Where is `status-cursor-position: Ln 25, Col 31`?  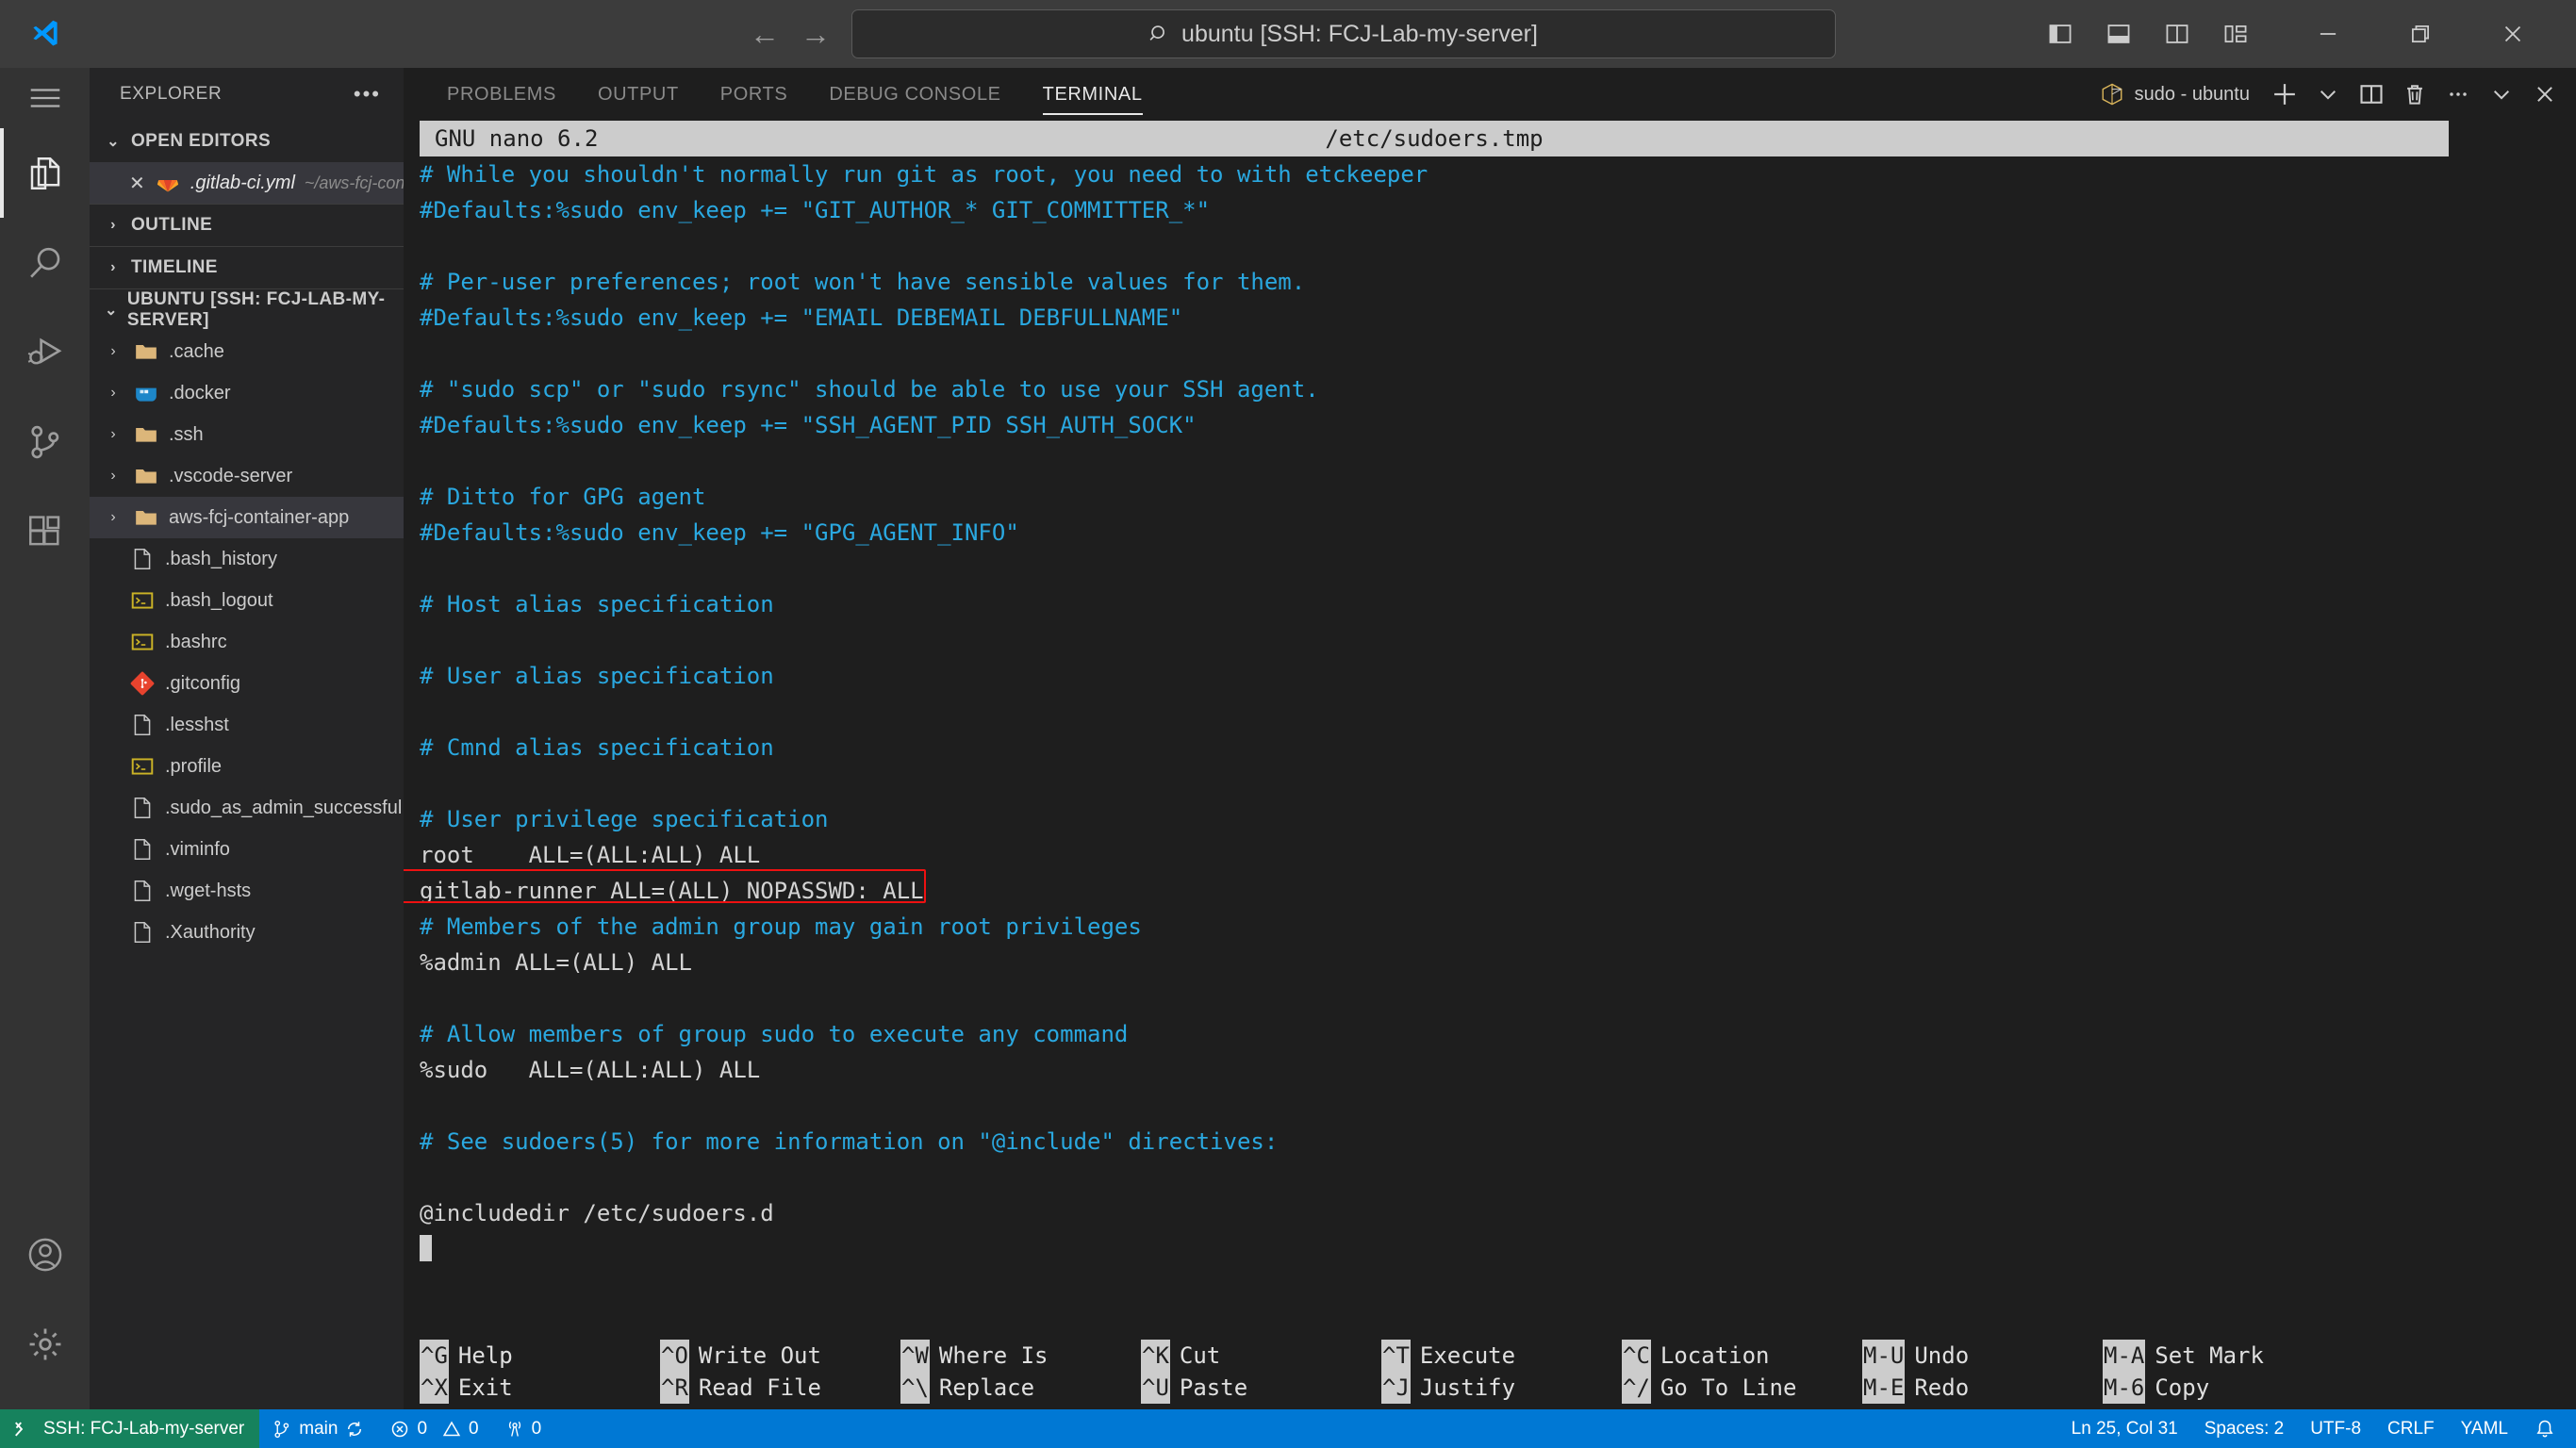
status-cursor-position: Ln 25, Col 31 is located at coordinates (2124, 1428).